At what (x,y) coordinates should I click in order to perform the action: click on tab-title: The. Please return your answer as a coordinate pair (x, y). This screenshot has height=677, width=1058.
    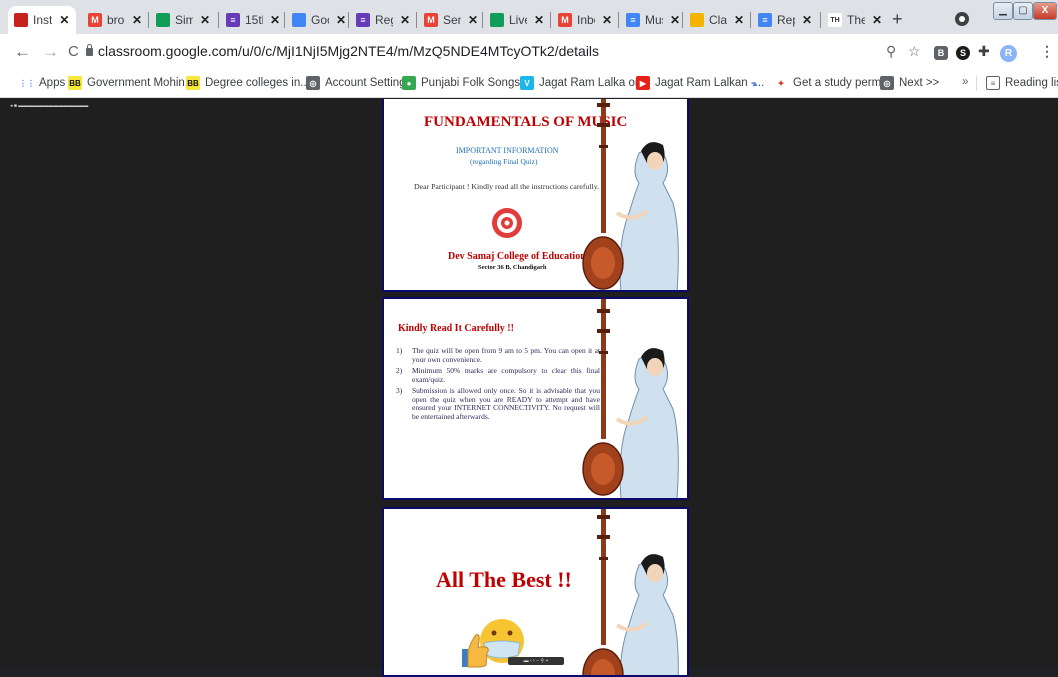
    Looking at the image, I should click on (856, 20).